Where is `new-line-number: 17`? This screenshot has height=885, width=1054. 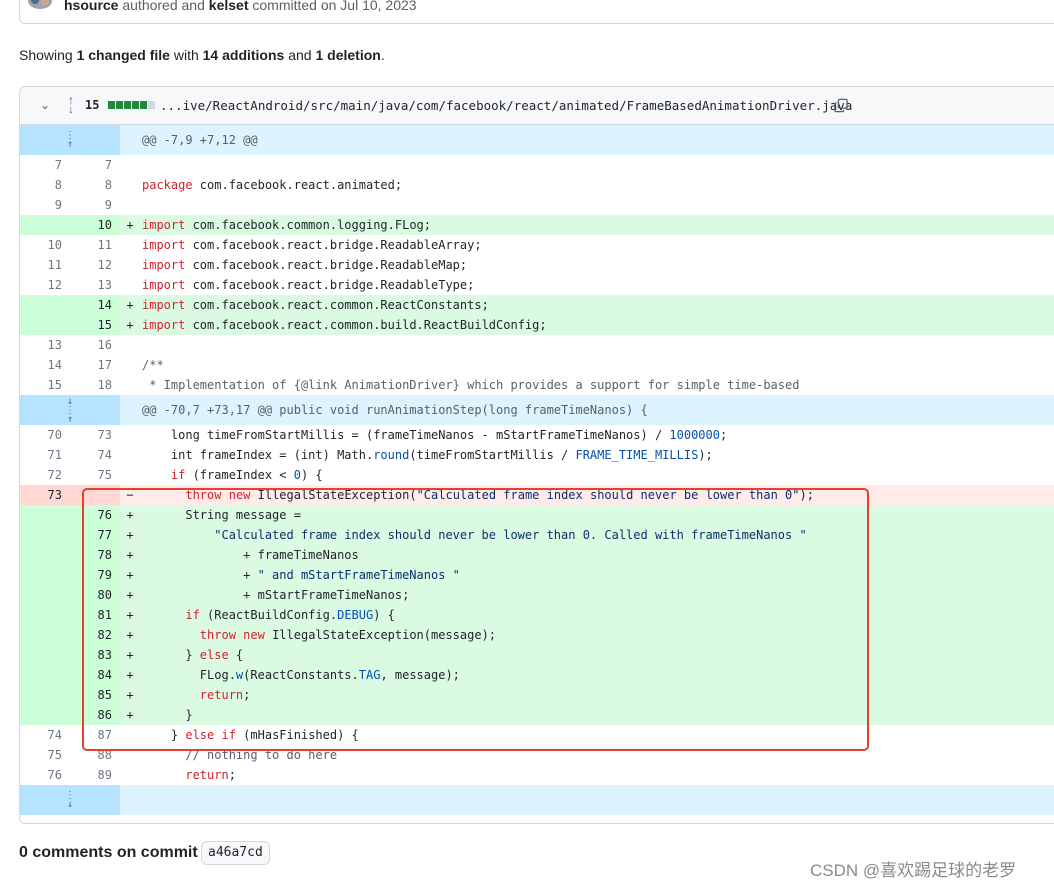 new-line-number: 17 is located at coordinates (95, 365).